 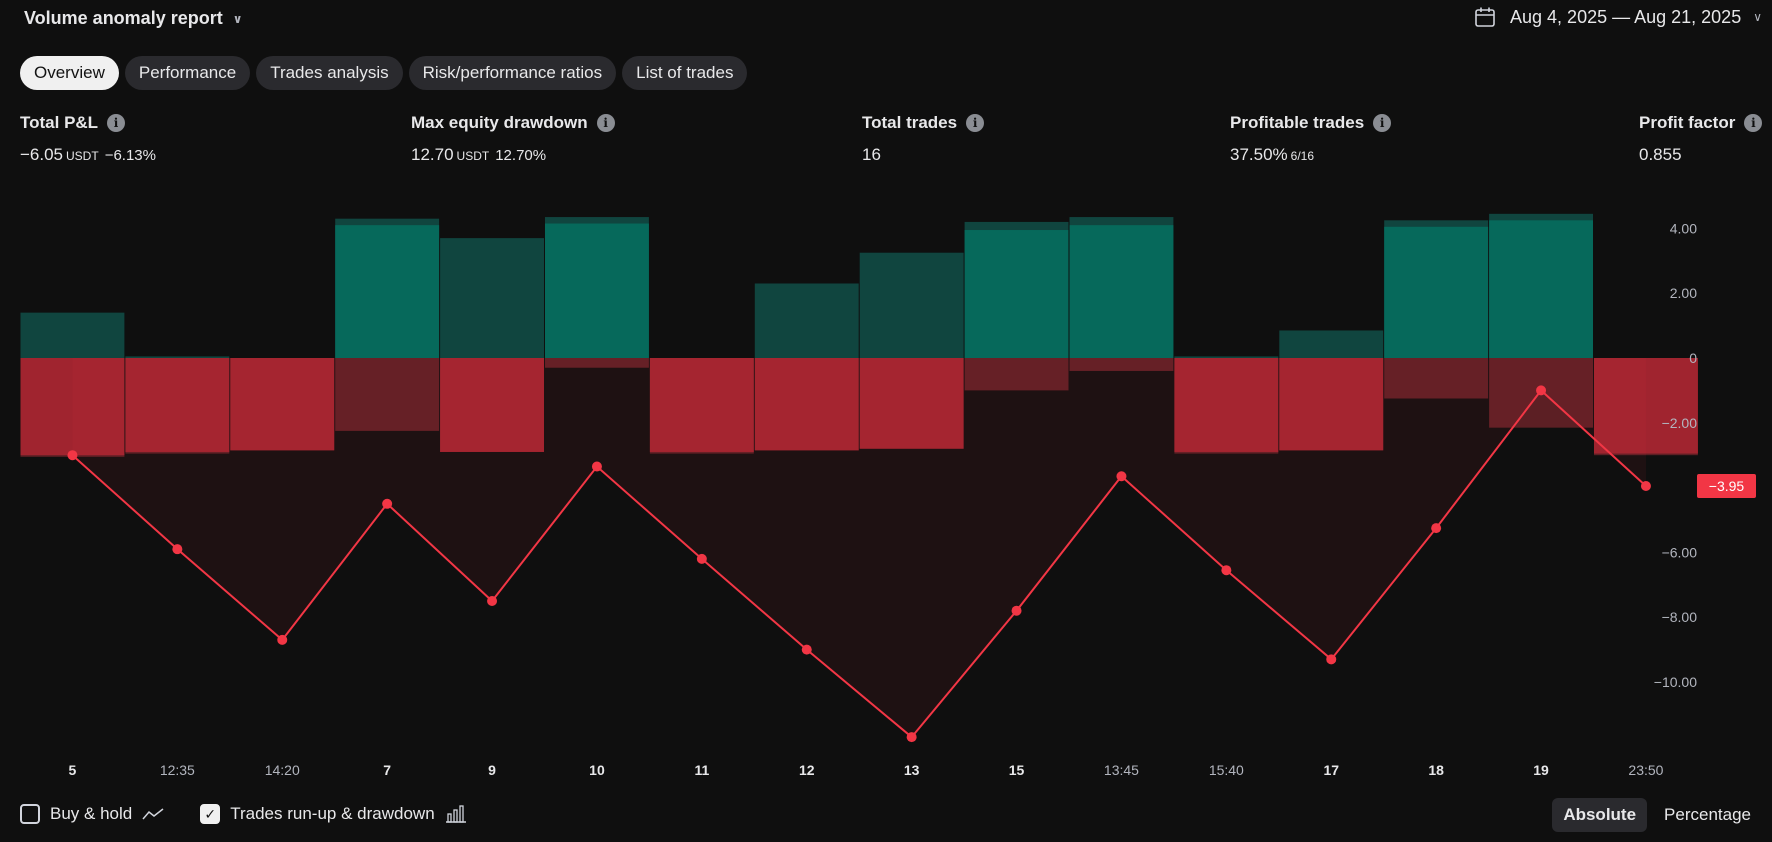 I want to click on runup-drawdown-label: Trades run-up & drawdown, so click(x=332, y=813).